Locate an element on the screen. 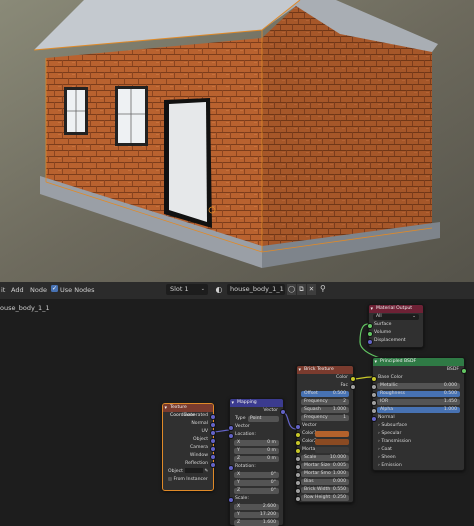 The image size is (474, 526). slot-label: Slot 1 is located at coordinates (179, 289).